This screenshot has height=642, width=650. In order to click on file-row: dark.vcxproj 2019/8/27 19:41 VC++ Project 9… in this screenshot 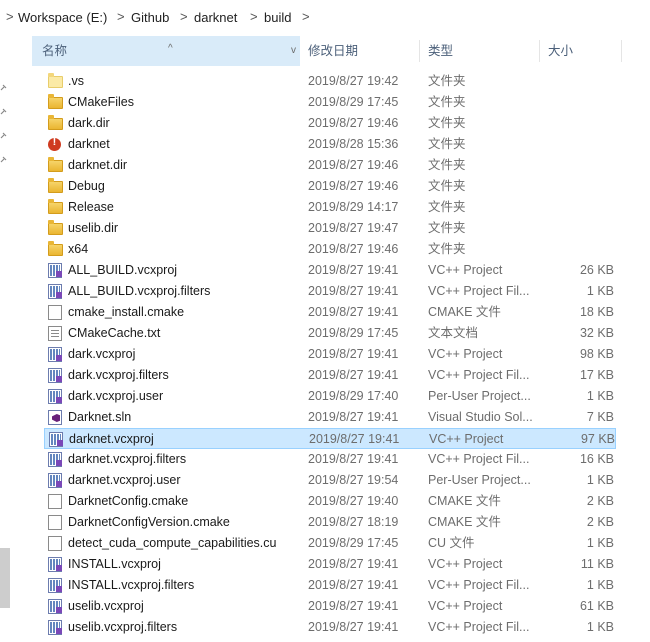, I will do `click(330, 354)`.